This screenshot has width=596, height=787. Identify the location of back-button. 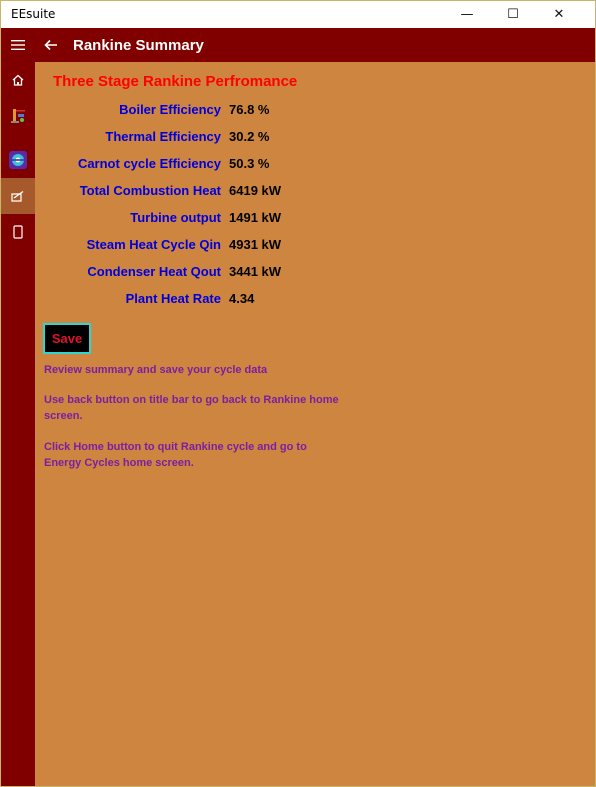
(51, 45).